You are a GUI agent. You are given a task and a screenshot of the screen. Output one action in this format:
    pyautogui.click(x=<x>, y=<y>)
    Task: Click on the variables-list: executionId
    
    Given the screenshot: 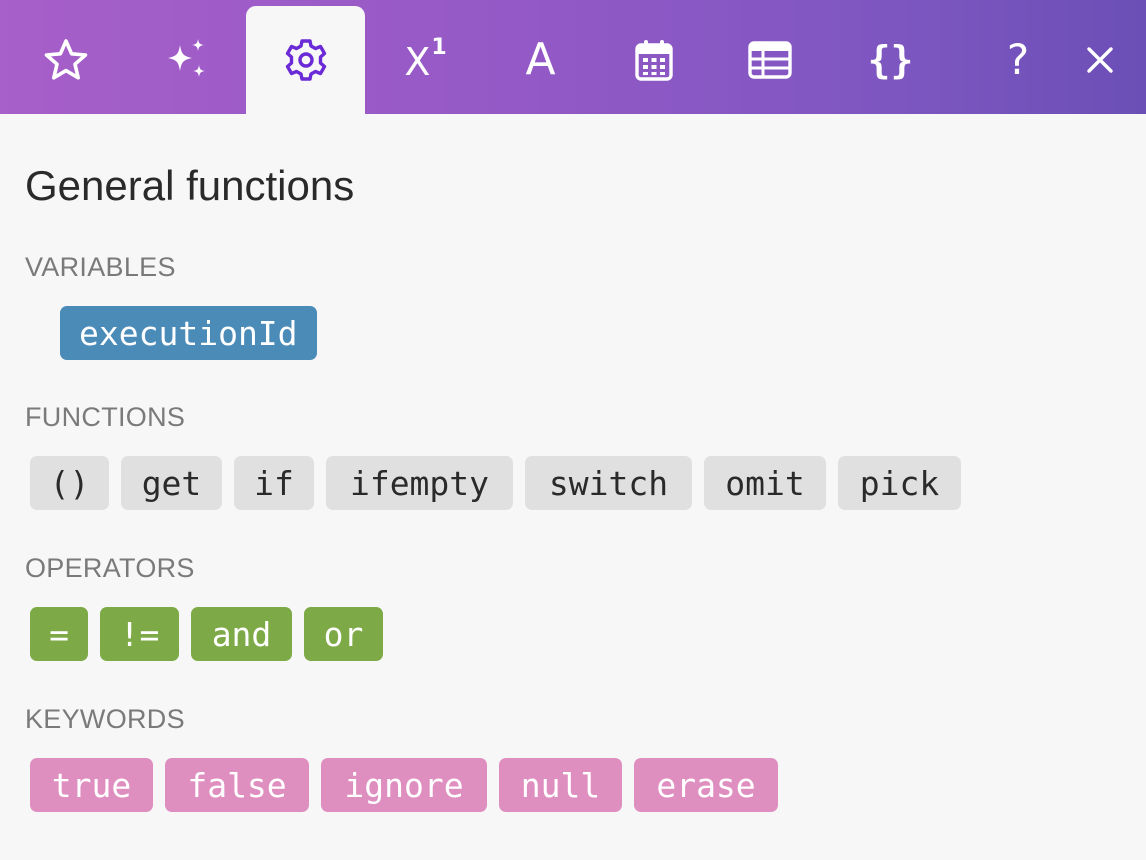 What is the action you would take?
    pyautogui.click(x=188, y=333)
    